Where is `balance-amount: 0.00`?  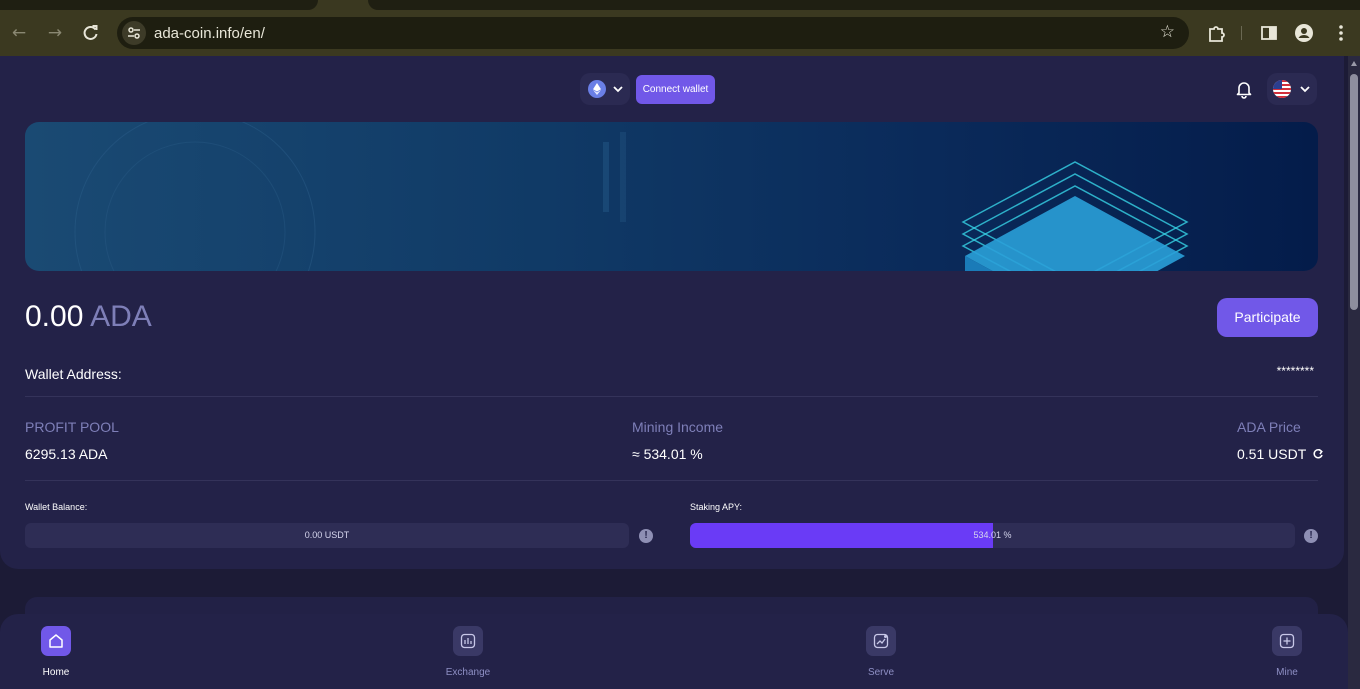
balance-amount: 0.00 is located at coordinates (54, 316).